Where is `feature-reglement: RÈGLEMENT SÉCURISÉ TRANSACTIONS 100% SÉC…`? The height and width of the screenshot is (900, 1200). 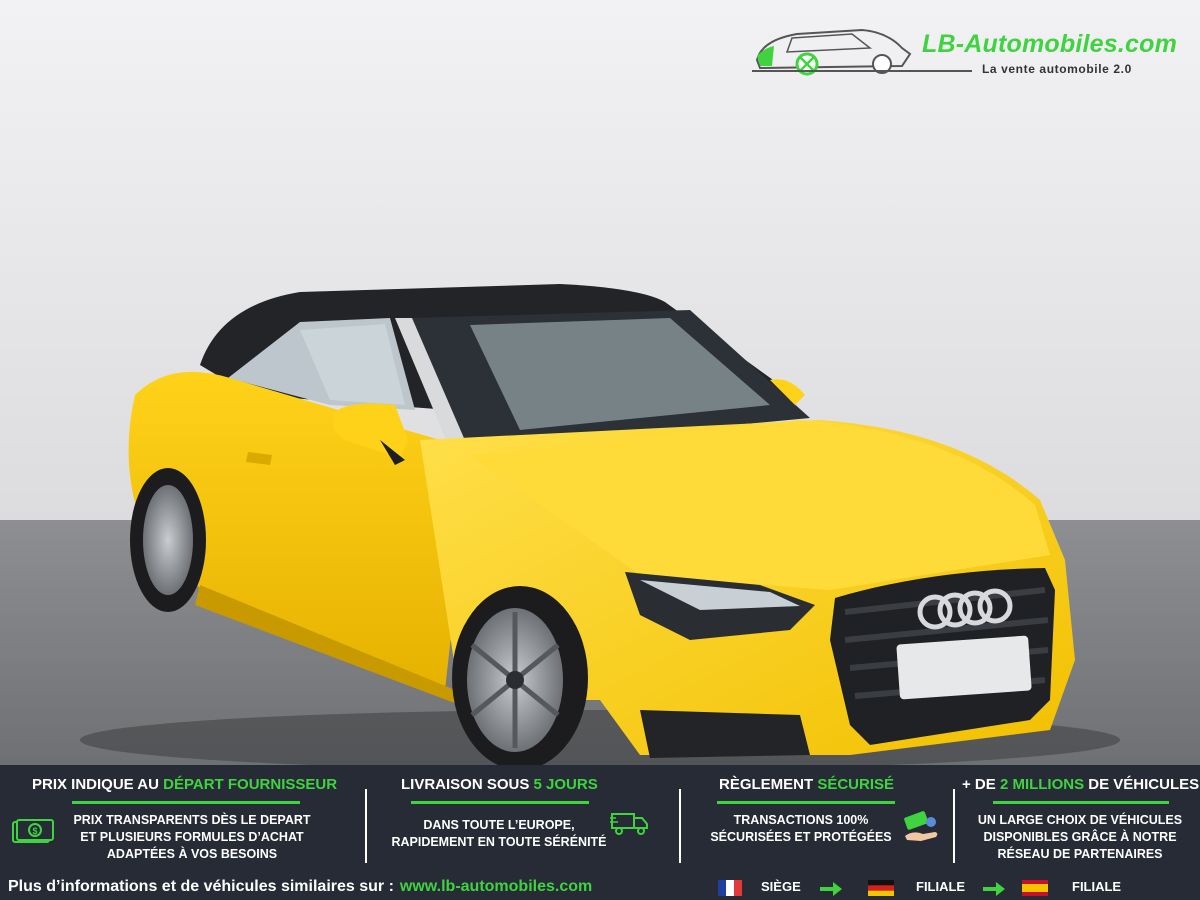
feature-reglement: RÈGLEMENT SÉCURISÉ TRANSACTIONS 100% SÉC… is located at coordinates (817, 819).